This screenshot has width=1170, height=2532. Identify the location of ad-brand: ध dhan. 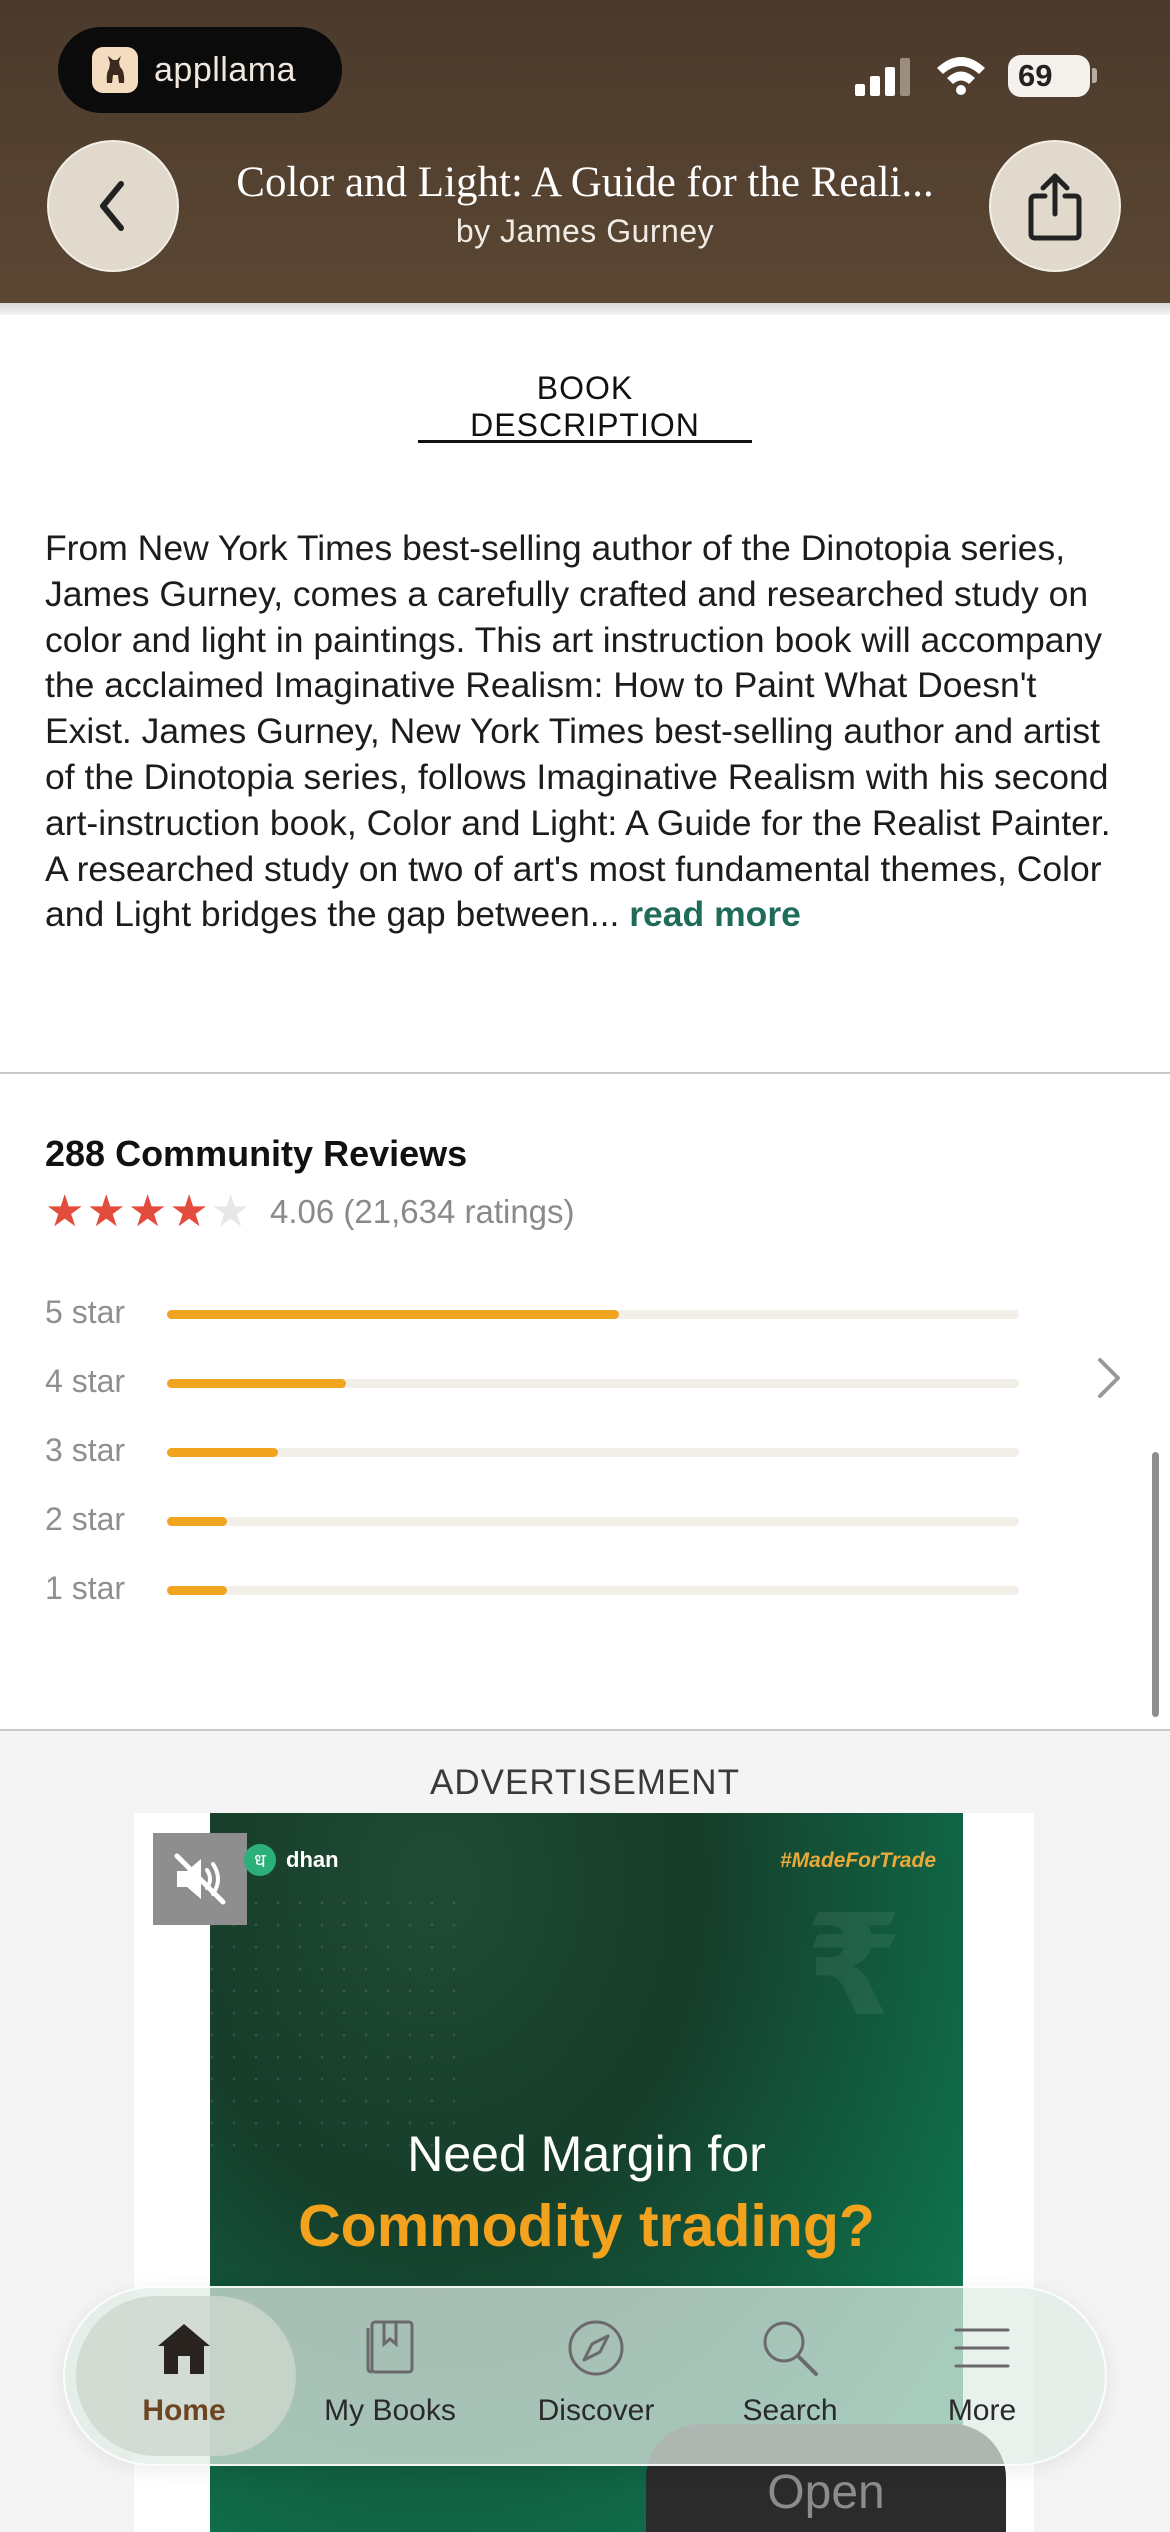
(291, 1860).